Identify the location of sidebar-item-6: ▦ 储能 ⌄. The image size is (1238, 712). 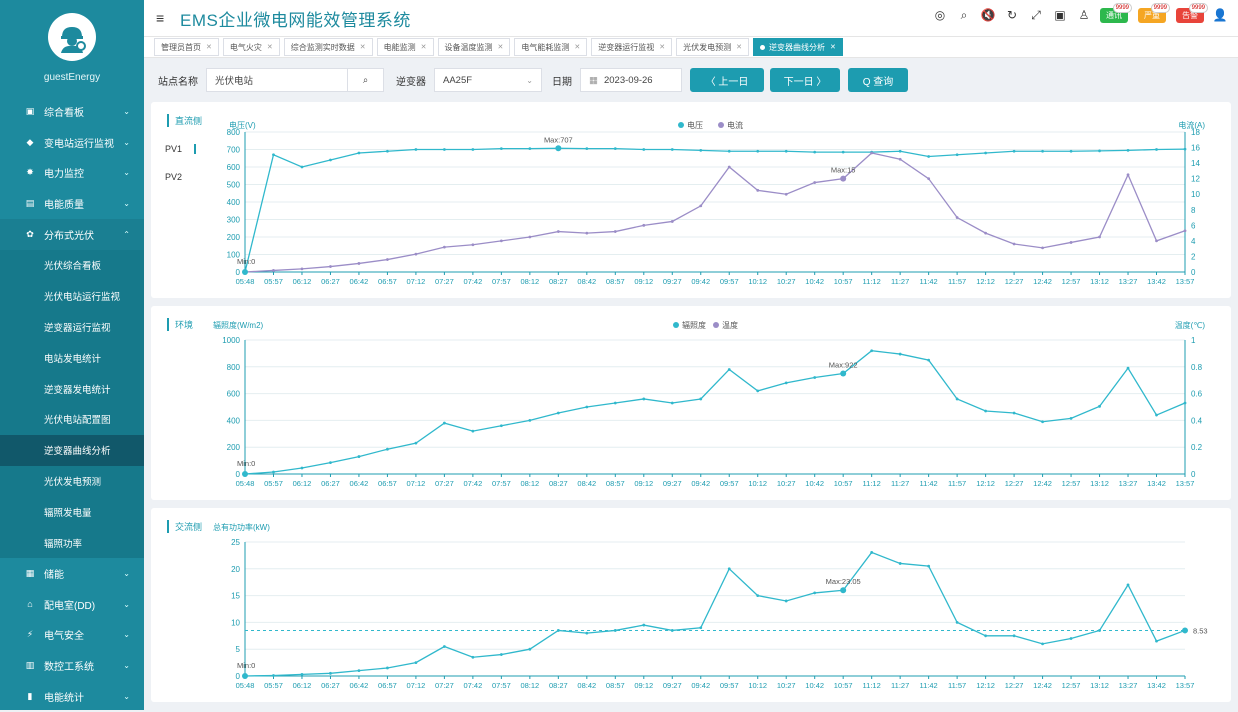
(72, 573).